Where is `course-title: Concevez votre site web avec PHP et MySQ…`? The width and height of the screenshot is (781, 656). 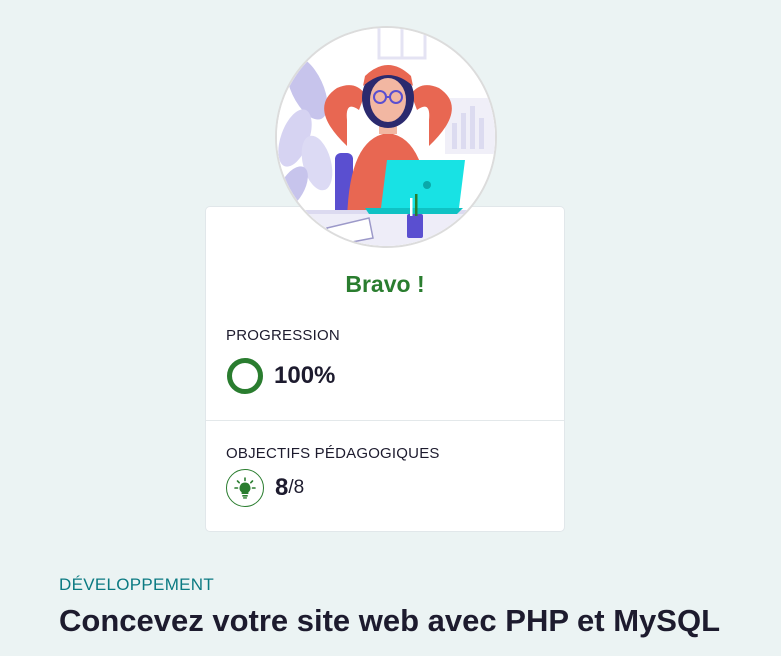 course-title: Concevez votre site web avec PHP et MySQ… is located at coordinates (389, 621).